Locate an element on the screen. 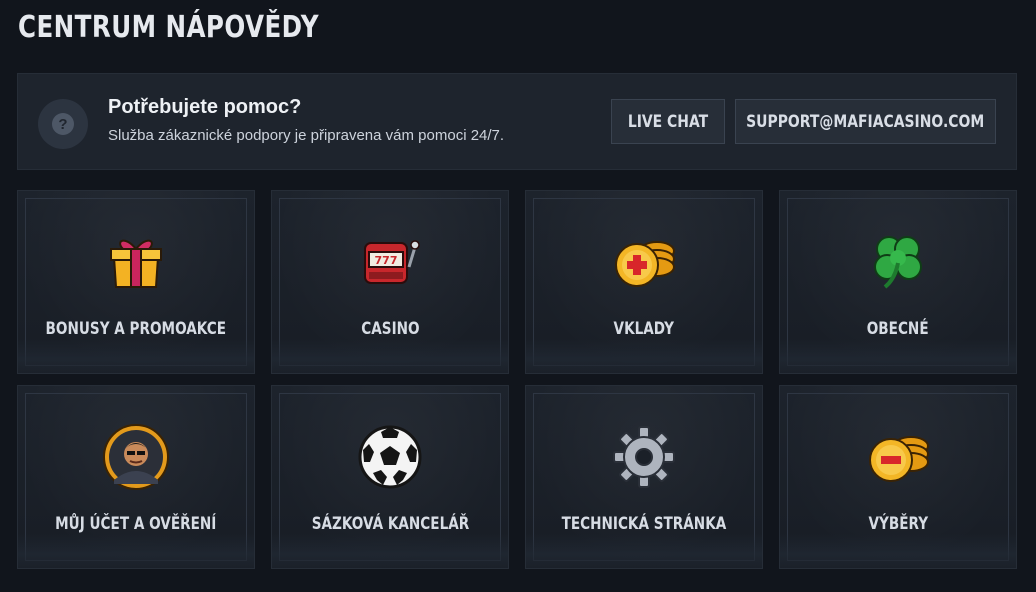 Image resolution: width=1036 pixels, height=592 pixels. live-chat-label: LIVE CHAT is located at coordinates (668, 121).